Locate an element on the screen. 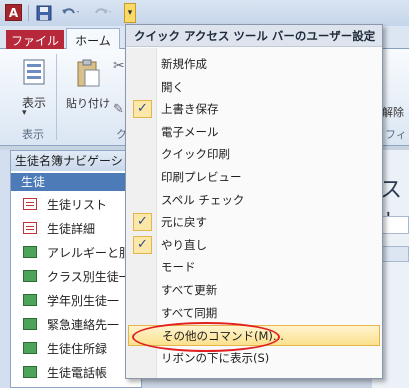  menu-item-label: 電子メール is located at coordinates (190, 131).